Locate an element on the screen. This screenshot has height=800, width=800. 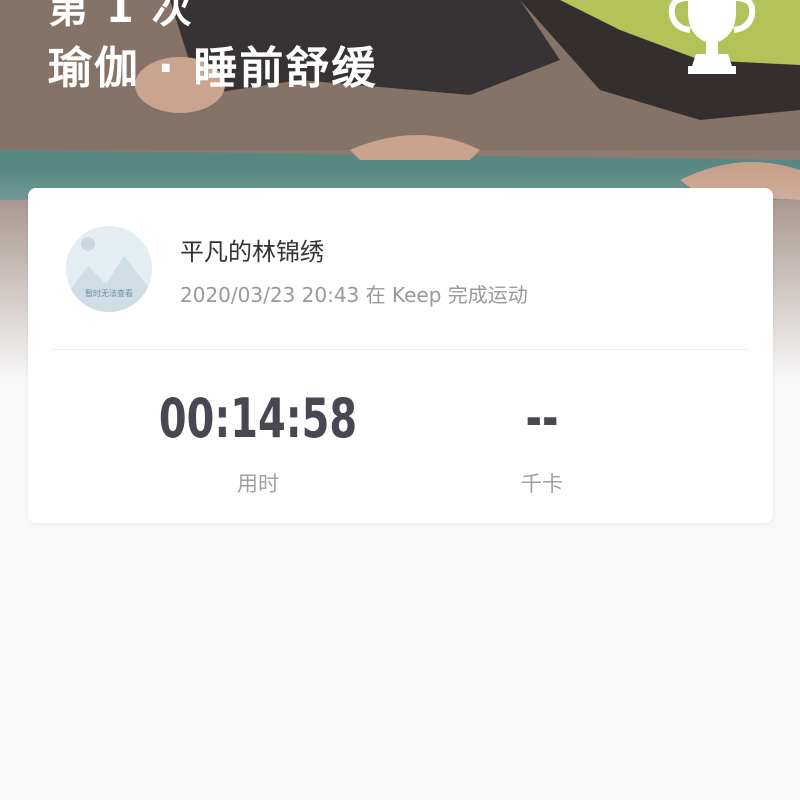
calories-stat: -- 千卡 is located at coordinates (542, 443).